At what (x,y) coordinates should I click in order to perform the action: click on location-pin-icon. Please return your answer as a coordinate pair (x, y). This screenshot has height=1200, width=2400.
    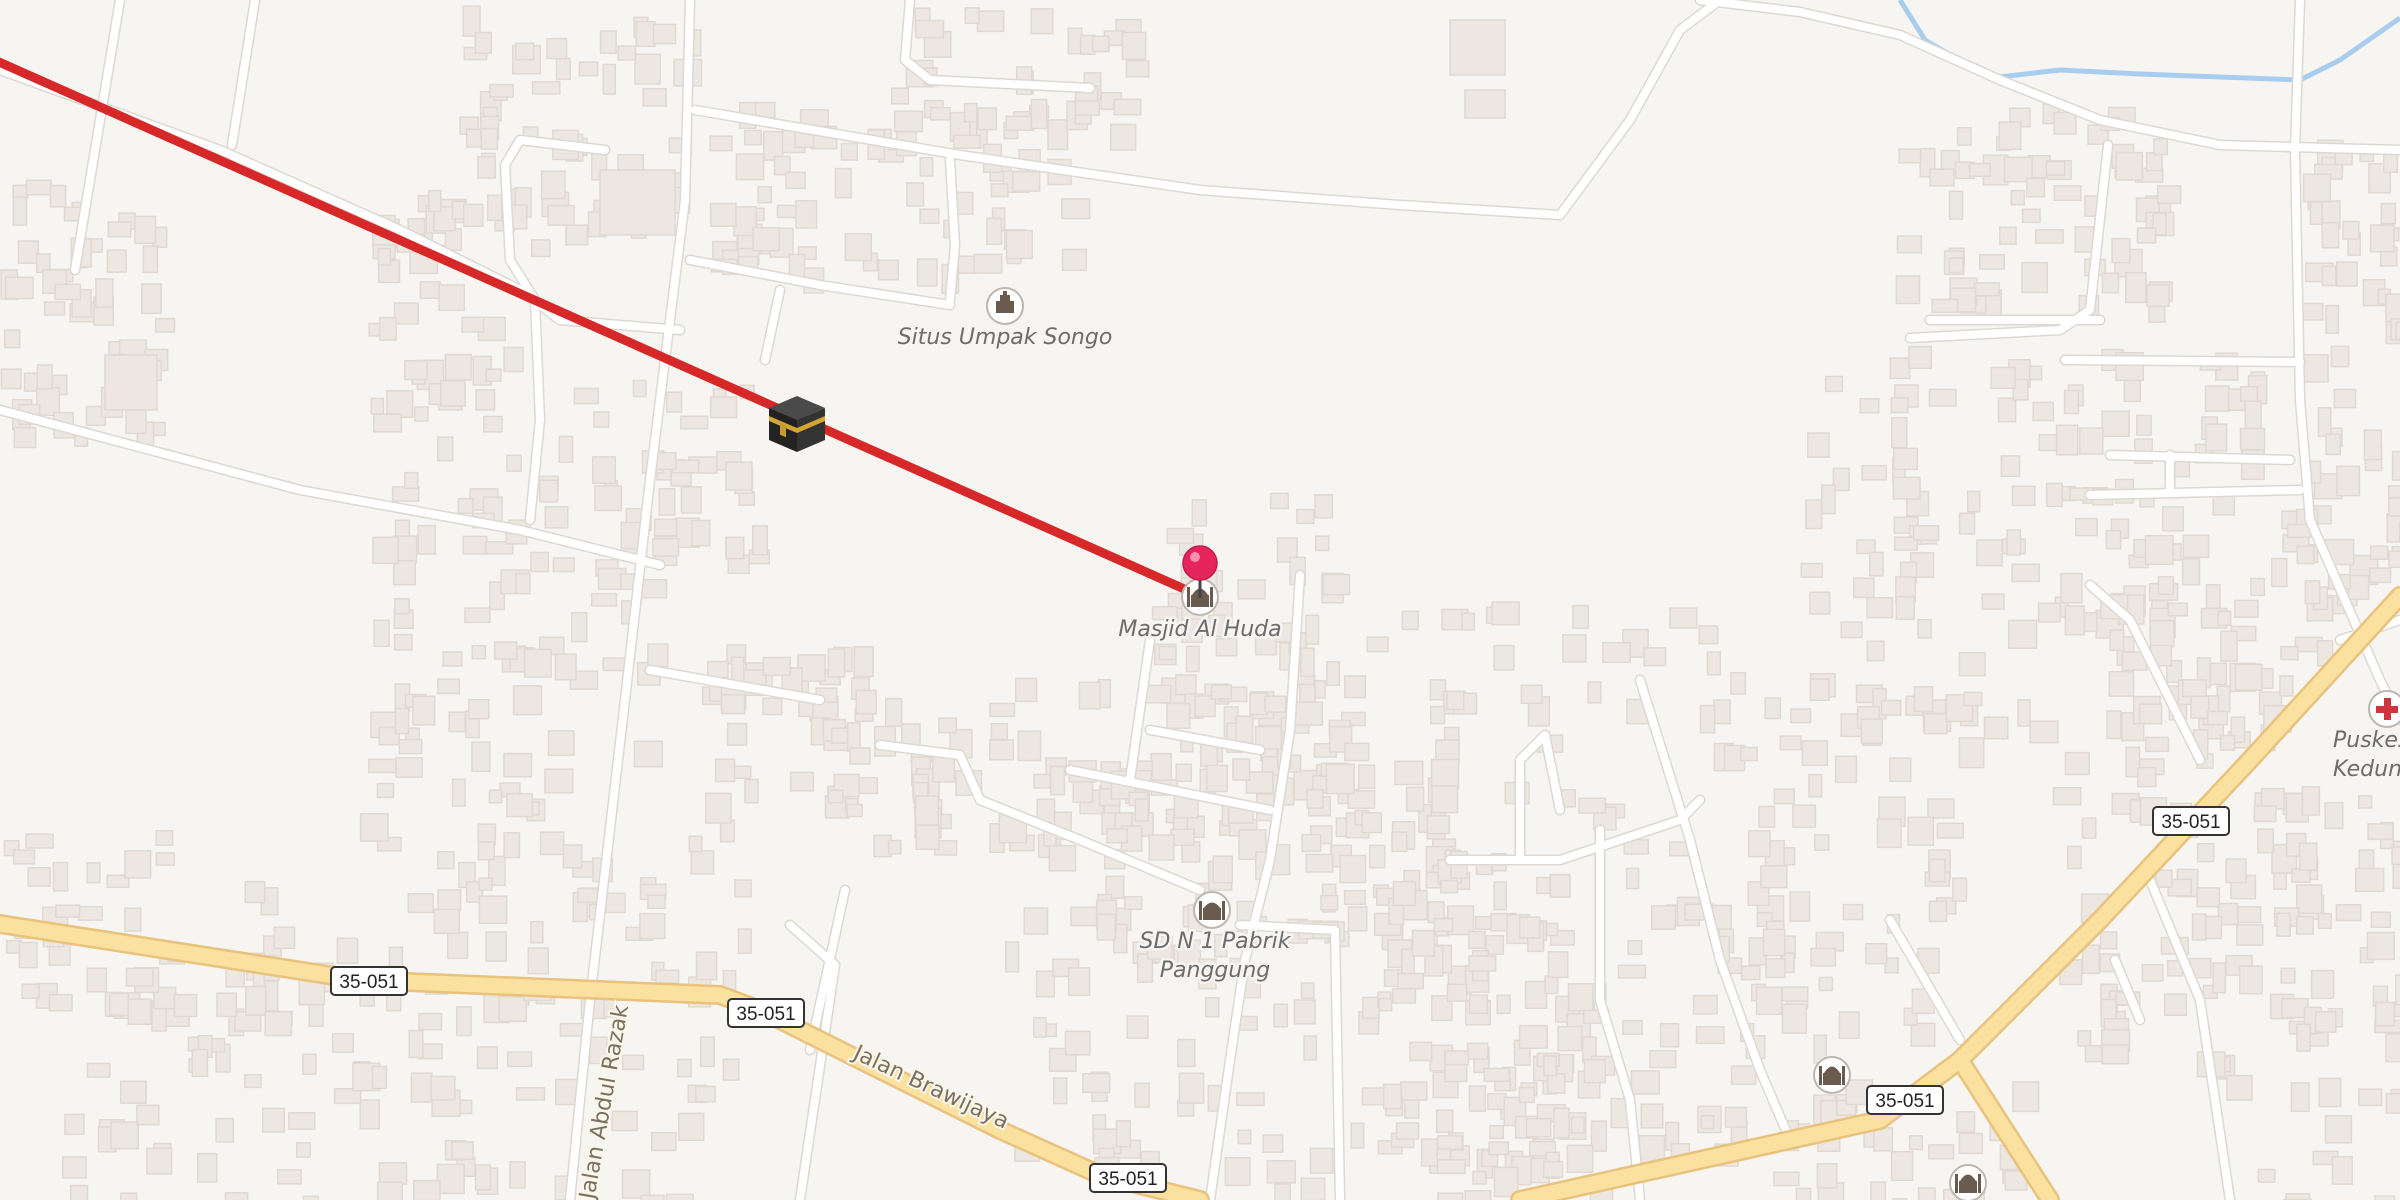
    Looking at the image, I should click on (1200, 563).